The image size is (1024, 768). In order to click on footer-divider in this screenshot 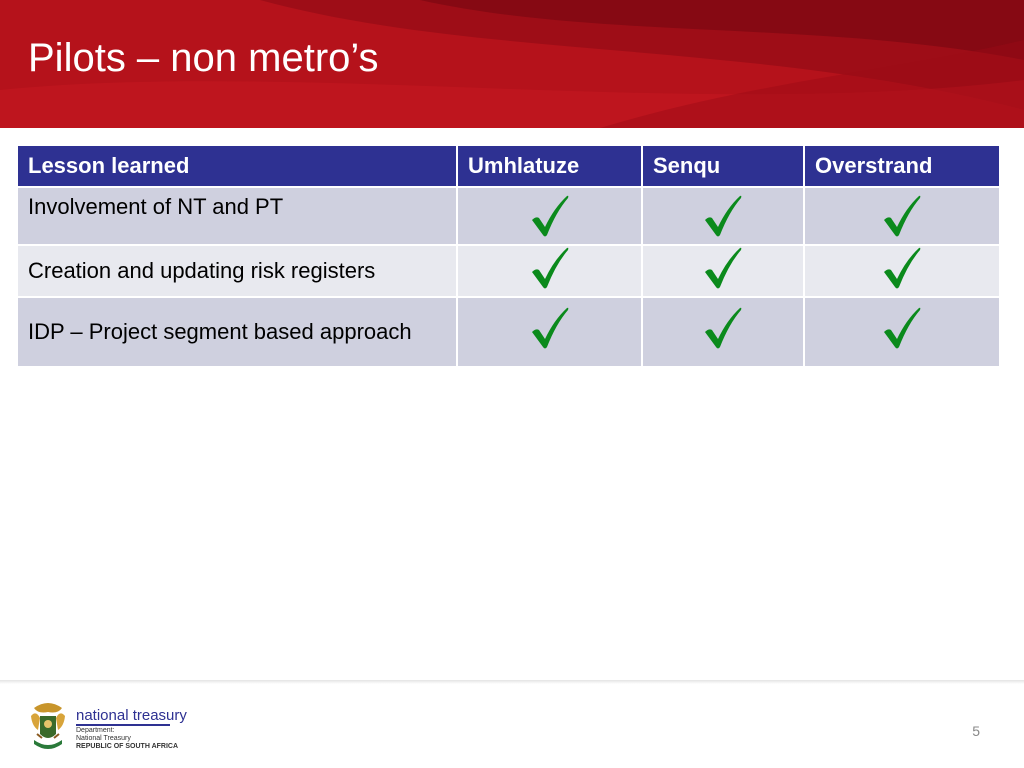, I will do `click(512, 682)`.